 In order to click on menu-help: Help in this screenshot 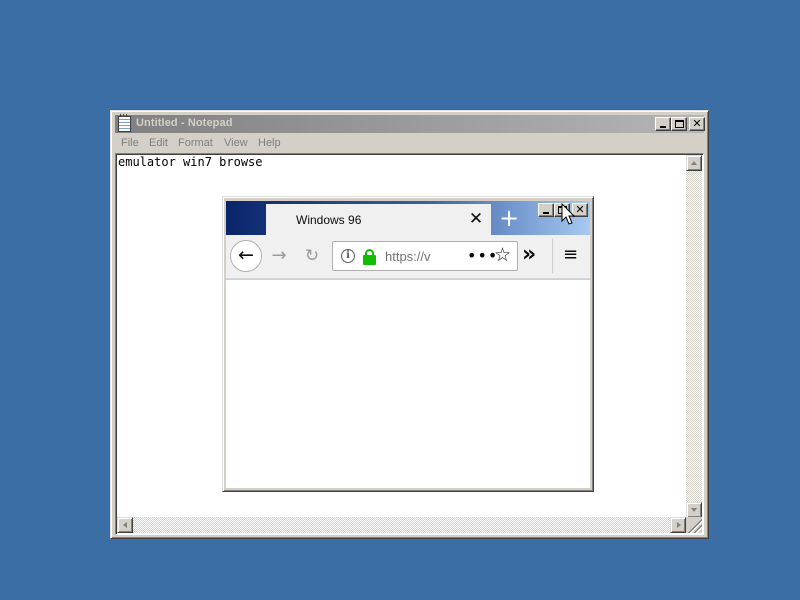, I will do `click(269, 143)`.